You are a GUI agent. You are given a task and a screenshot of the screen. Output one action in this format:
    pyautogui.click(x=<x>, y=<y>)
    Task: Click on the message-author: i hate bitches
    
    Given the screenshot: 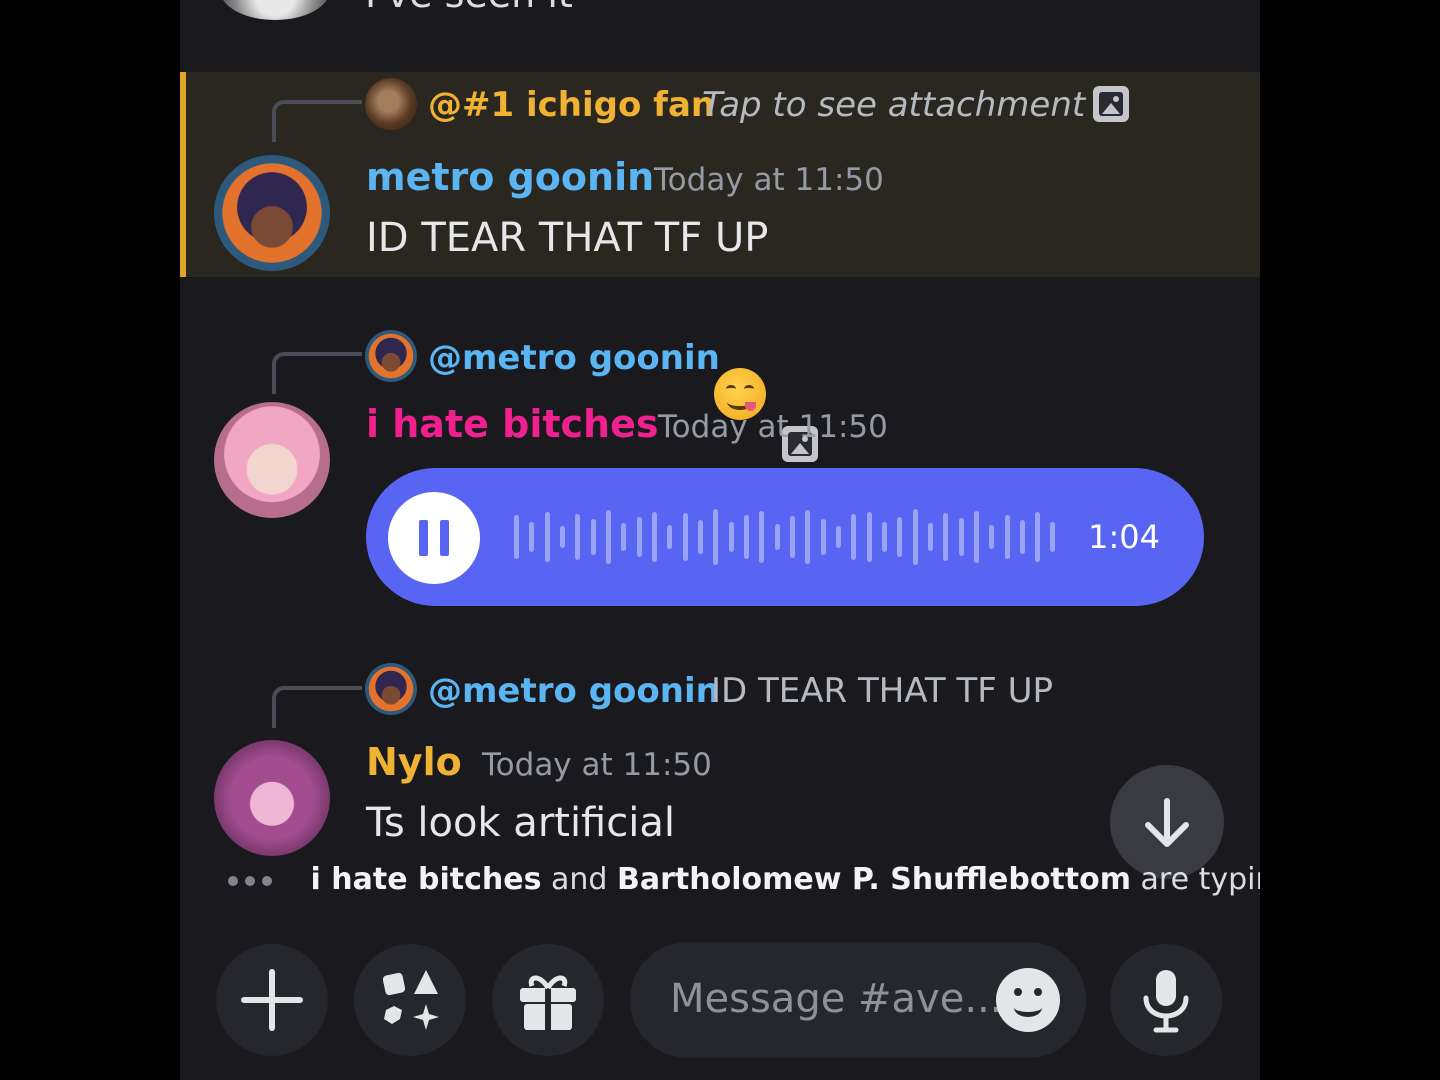 What is the action you would take?
    pyautogui.click(x=512, y=424)
    